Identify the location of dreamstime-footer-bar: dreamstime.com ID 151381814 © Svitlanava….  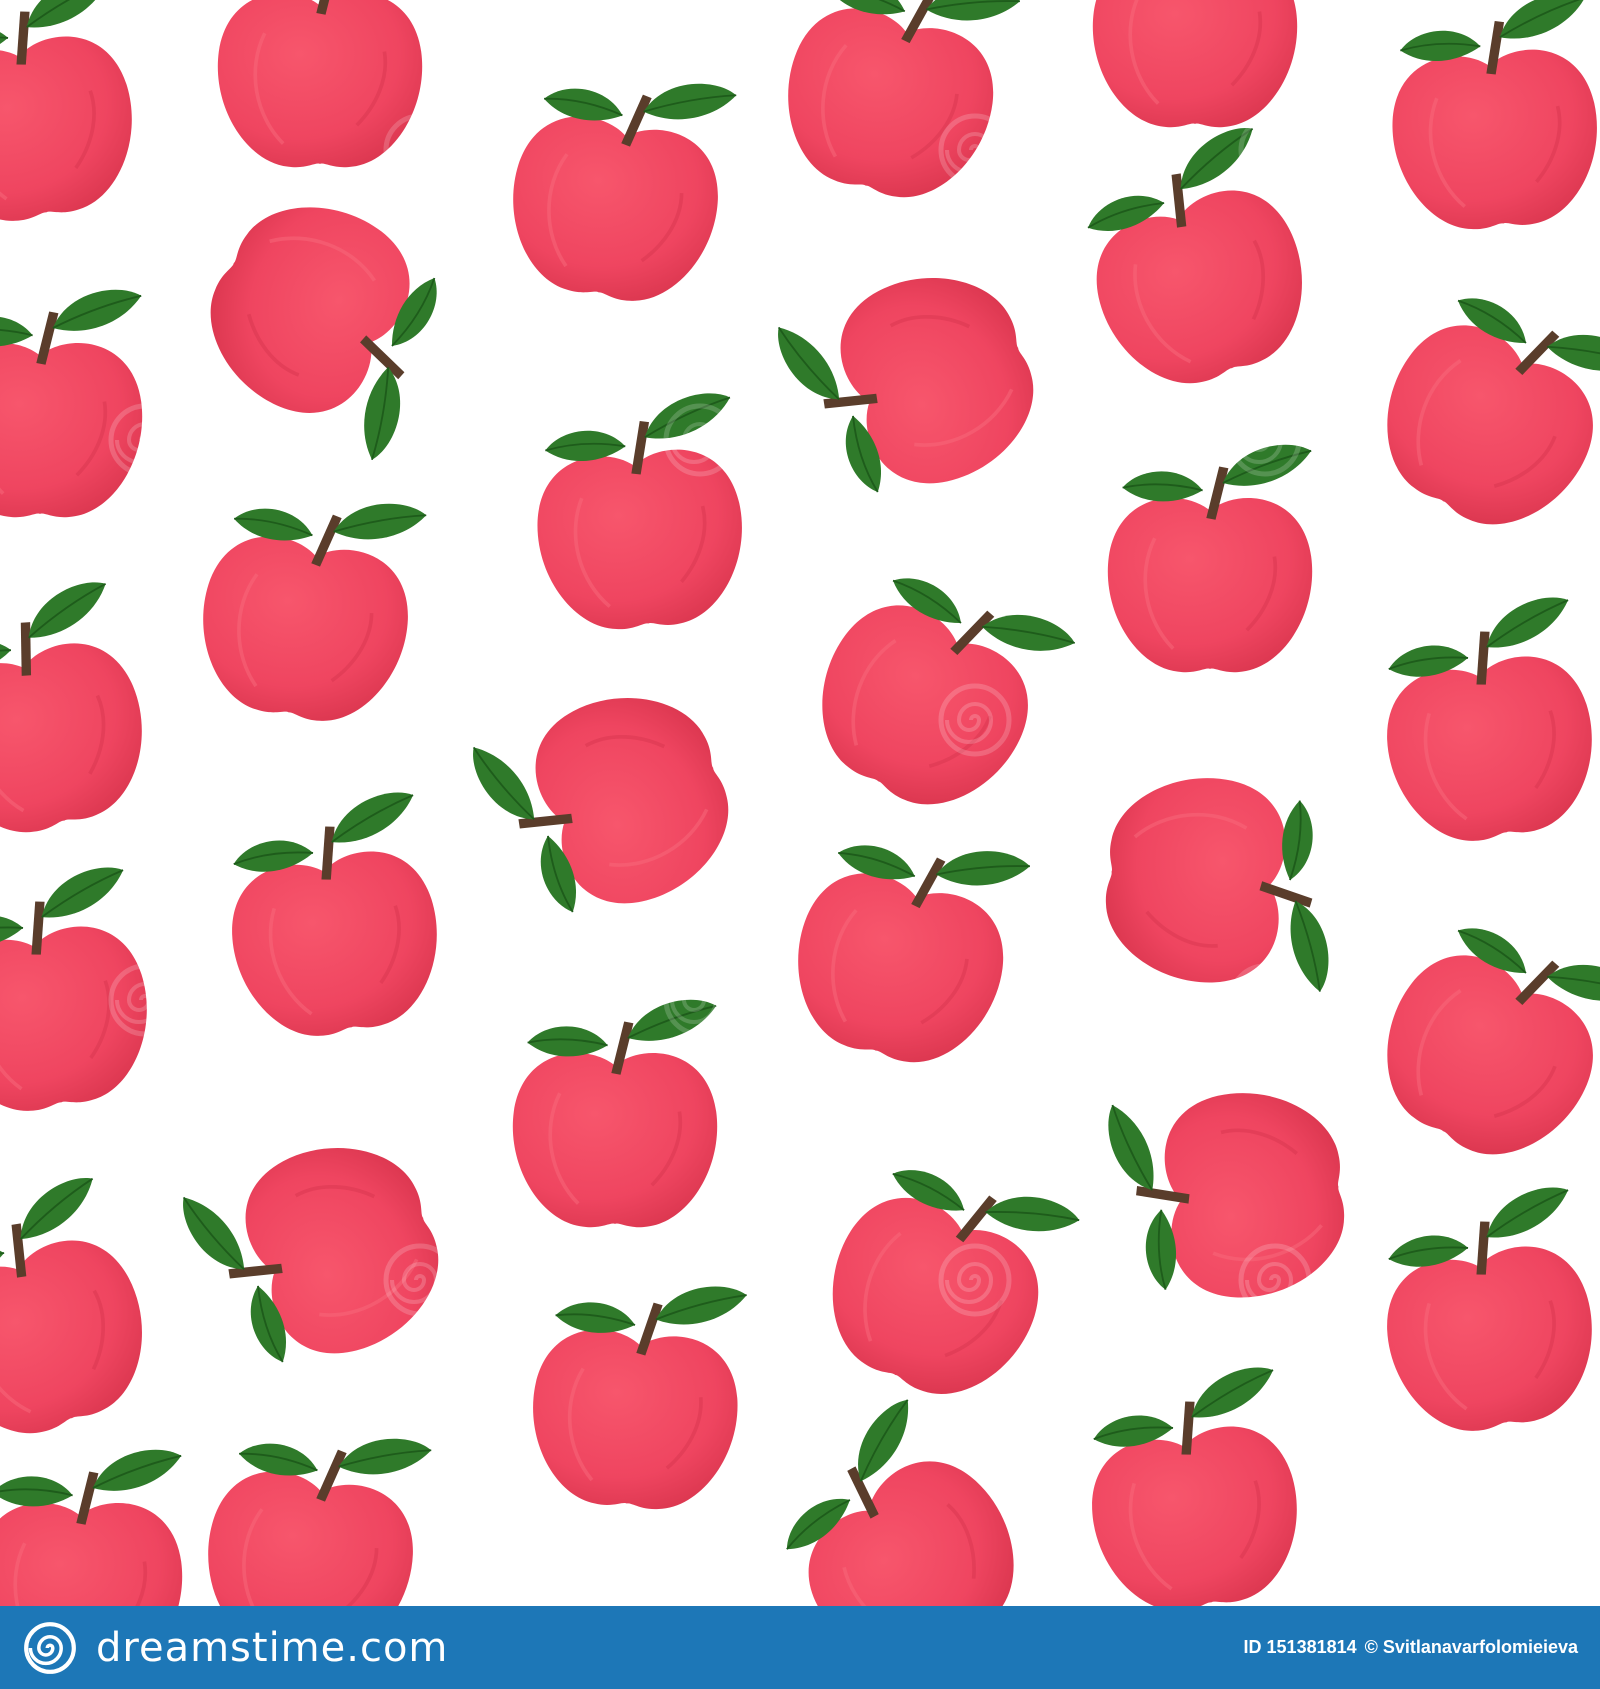
(800, 1647).